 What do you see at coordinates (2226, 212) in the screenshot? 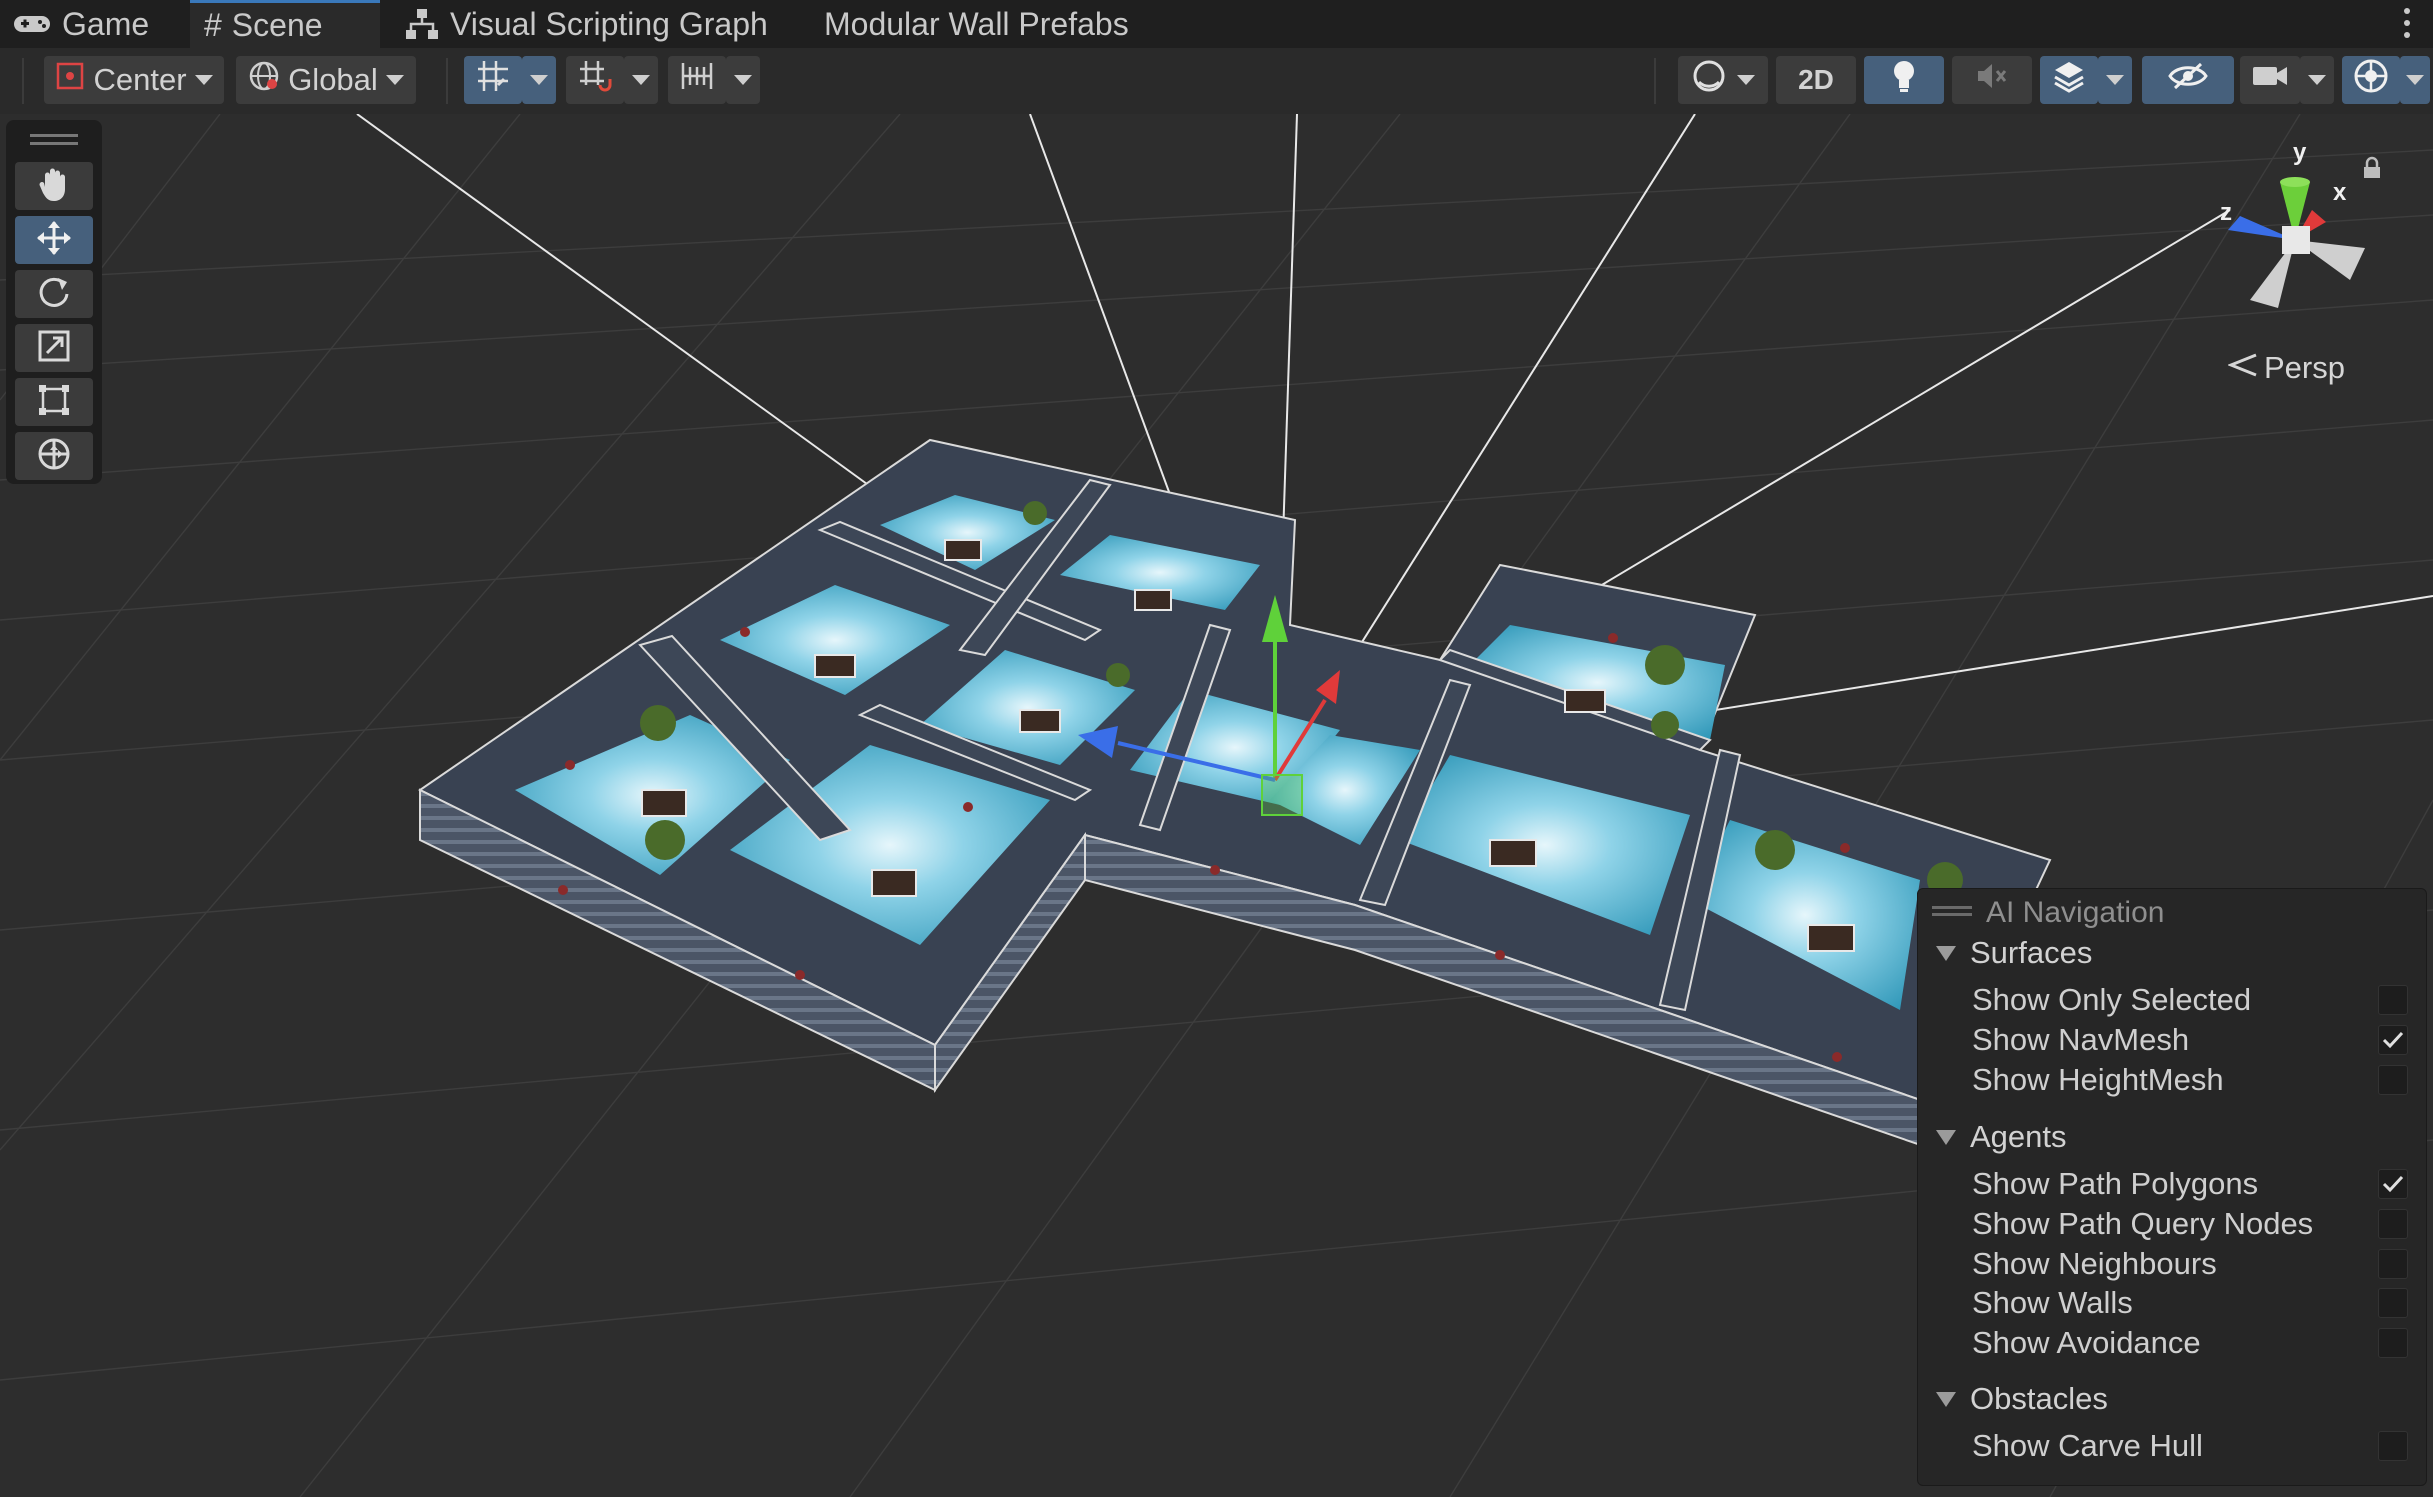
I see `gizmo-label-z: z` at bounding box center [2226, 212].